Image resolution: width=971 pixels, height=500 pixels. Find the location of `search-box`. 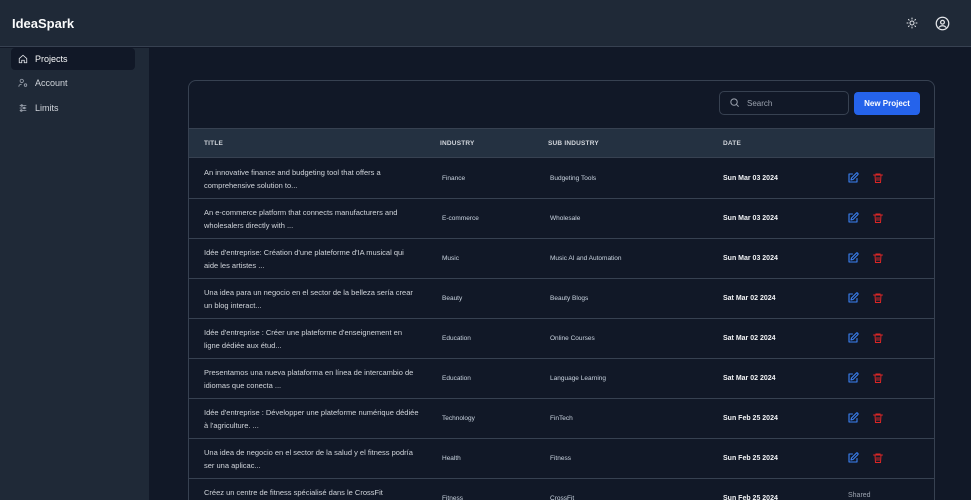

search-box is located at coordinates (784, 103).